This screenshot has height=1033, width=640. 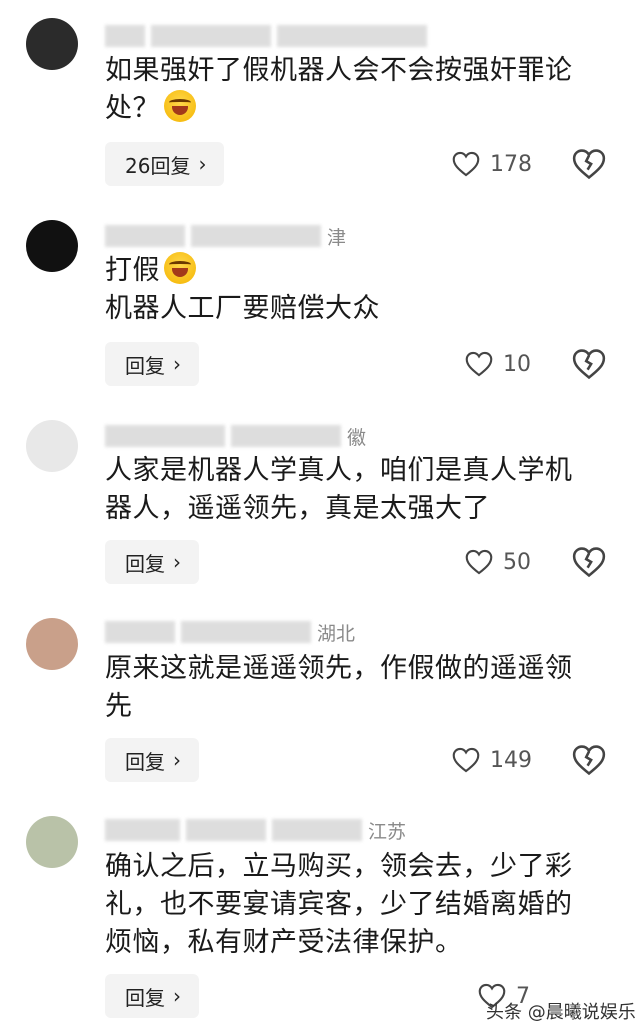 I want to click on location-text: 湖北, so click(x=336, y=633).